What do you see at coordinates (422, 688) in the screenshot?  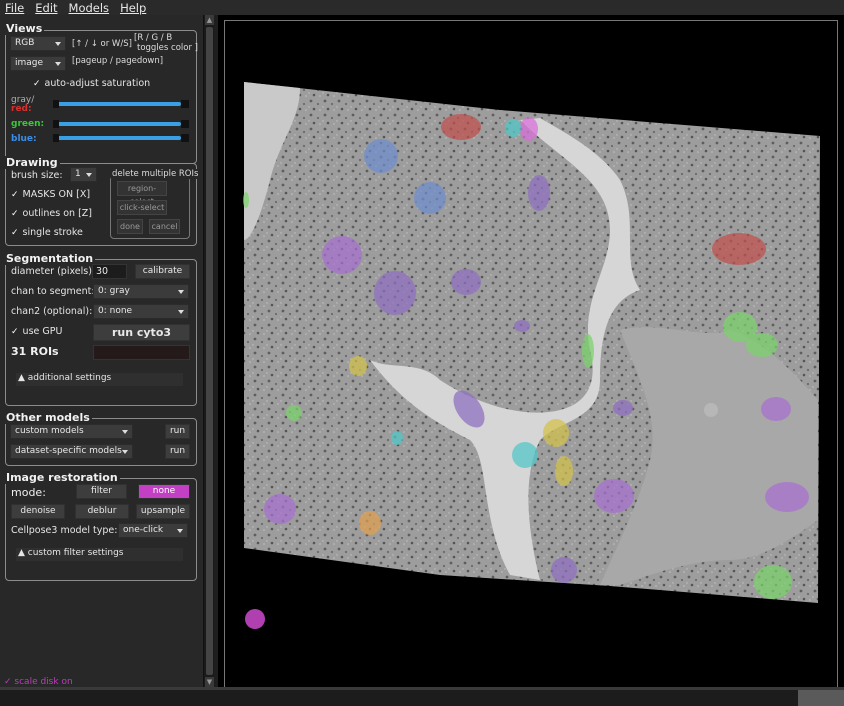 I see `status-strip` at bounding box center [422, 688].